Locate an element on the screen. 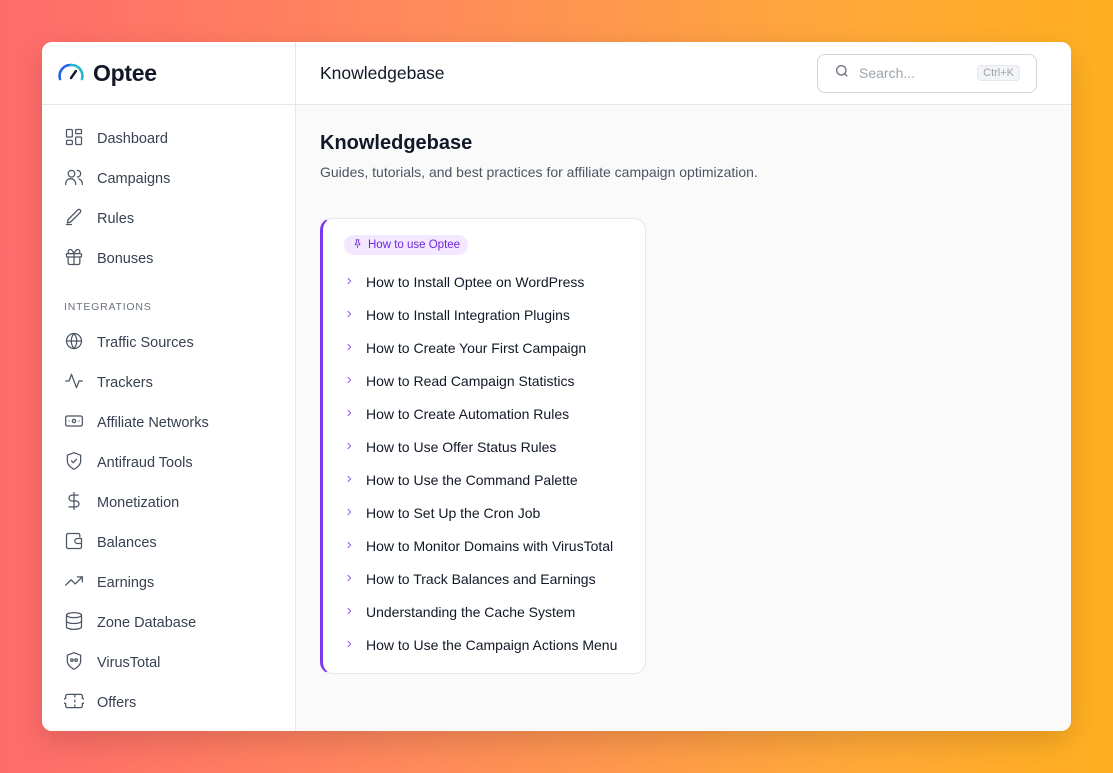 The width and height of the screenshot is (1113, 773). search-icon is located at coordinates (842, 73).